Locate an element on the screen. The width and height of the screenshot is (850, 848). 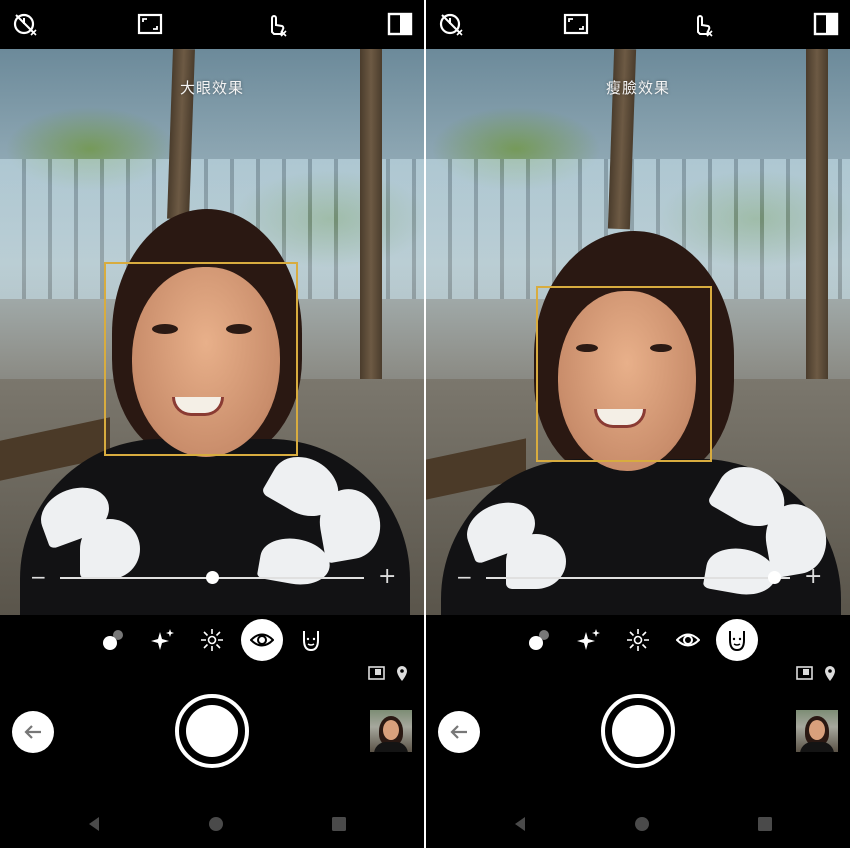
effect-intensity-slider is located at coordinates (638, 578).